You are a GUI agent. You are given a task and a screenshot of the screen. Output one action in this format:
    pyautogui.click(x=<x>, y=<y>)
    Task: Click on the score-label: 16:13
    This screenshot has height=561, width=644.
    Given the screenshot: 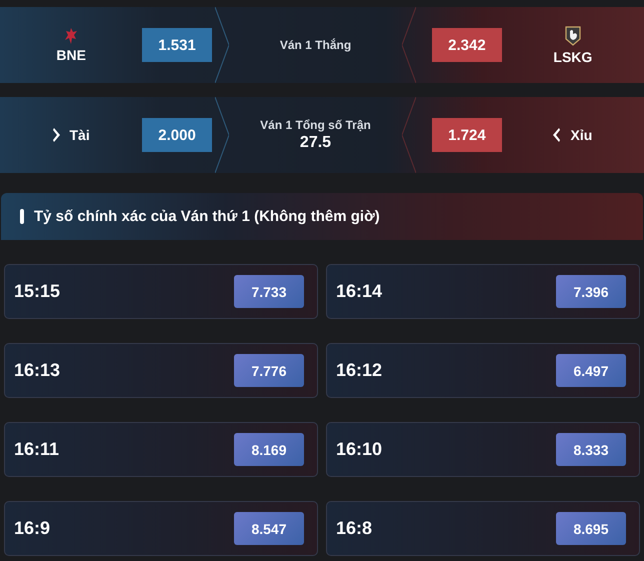 What is the action you would take?
    pyautogui.click(x=37, y=370)
    